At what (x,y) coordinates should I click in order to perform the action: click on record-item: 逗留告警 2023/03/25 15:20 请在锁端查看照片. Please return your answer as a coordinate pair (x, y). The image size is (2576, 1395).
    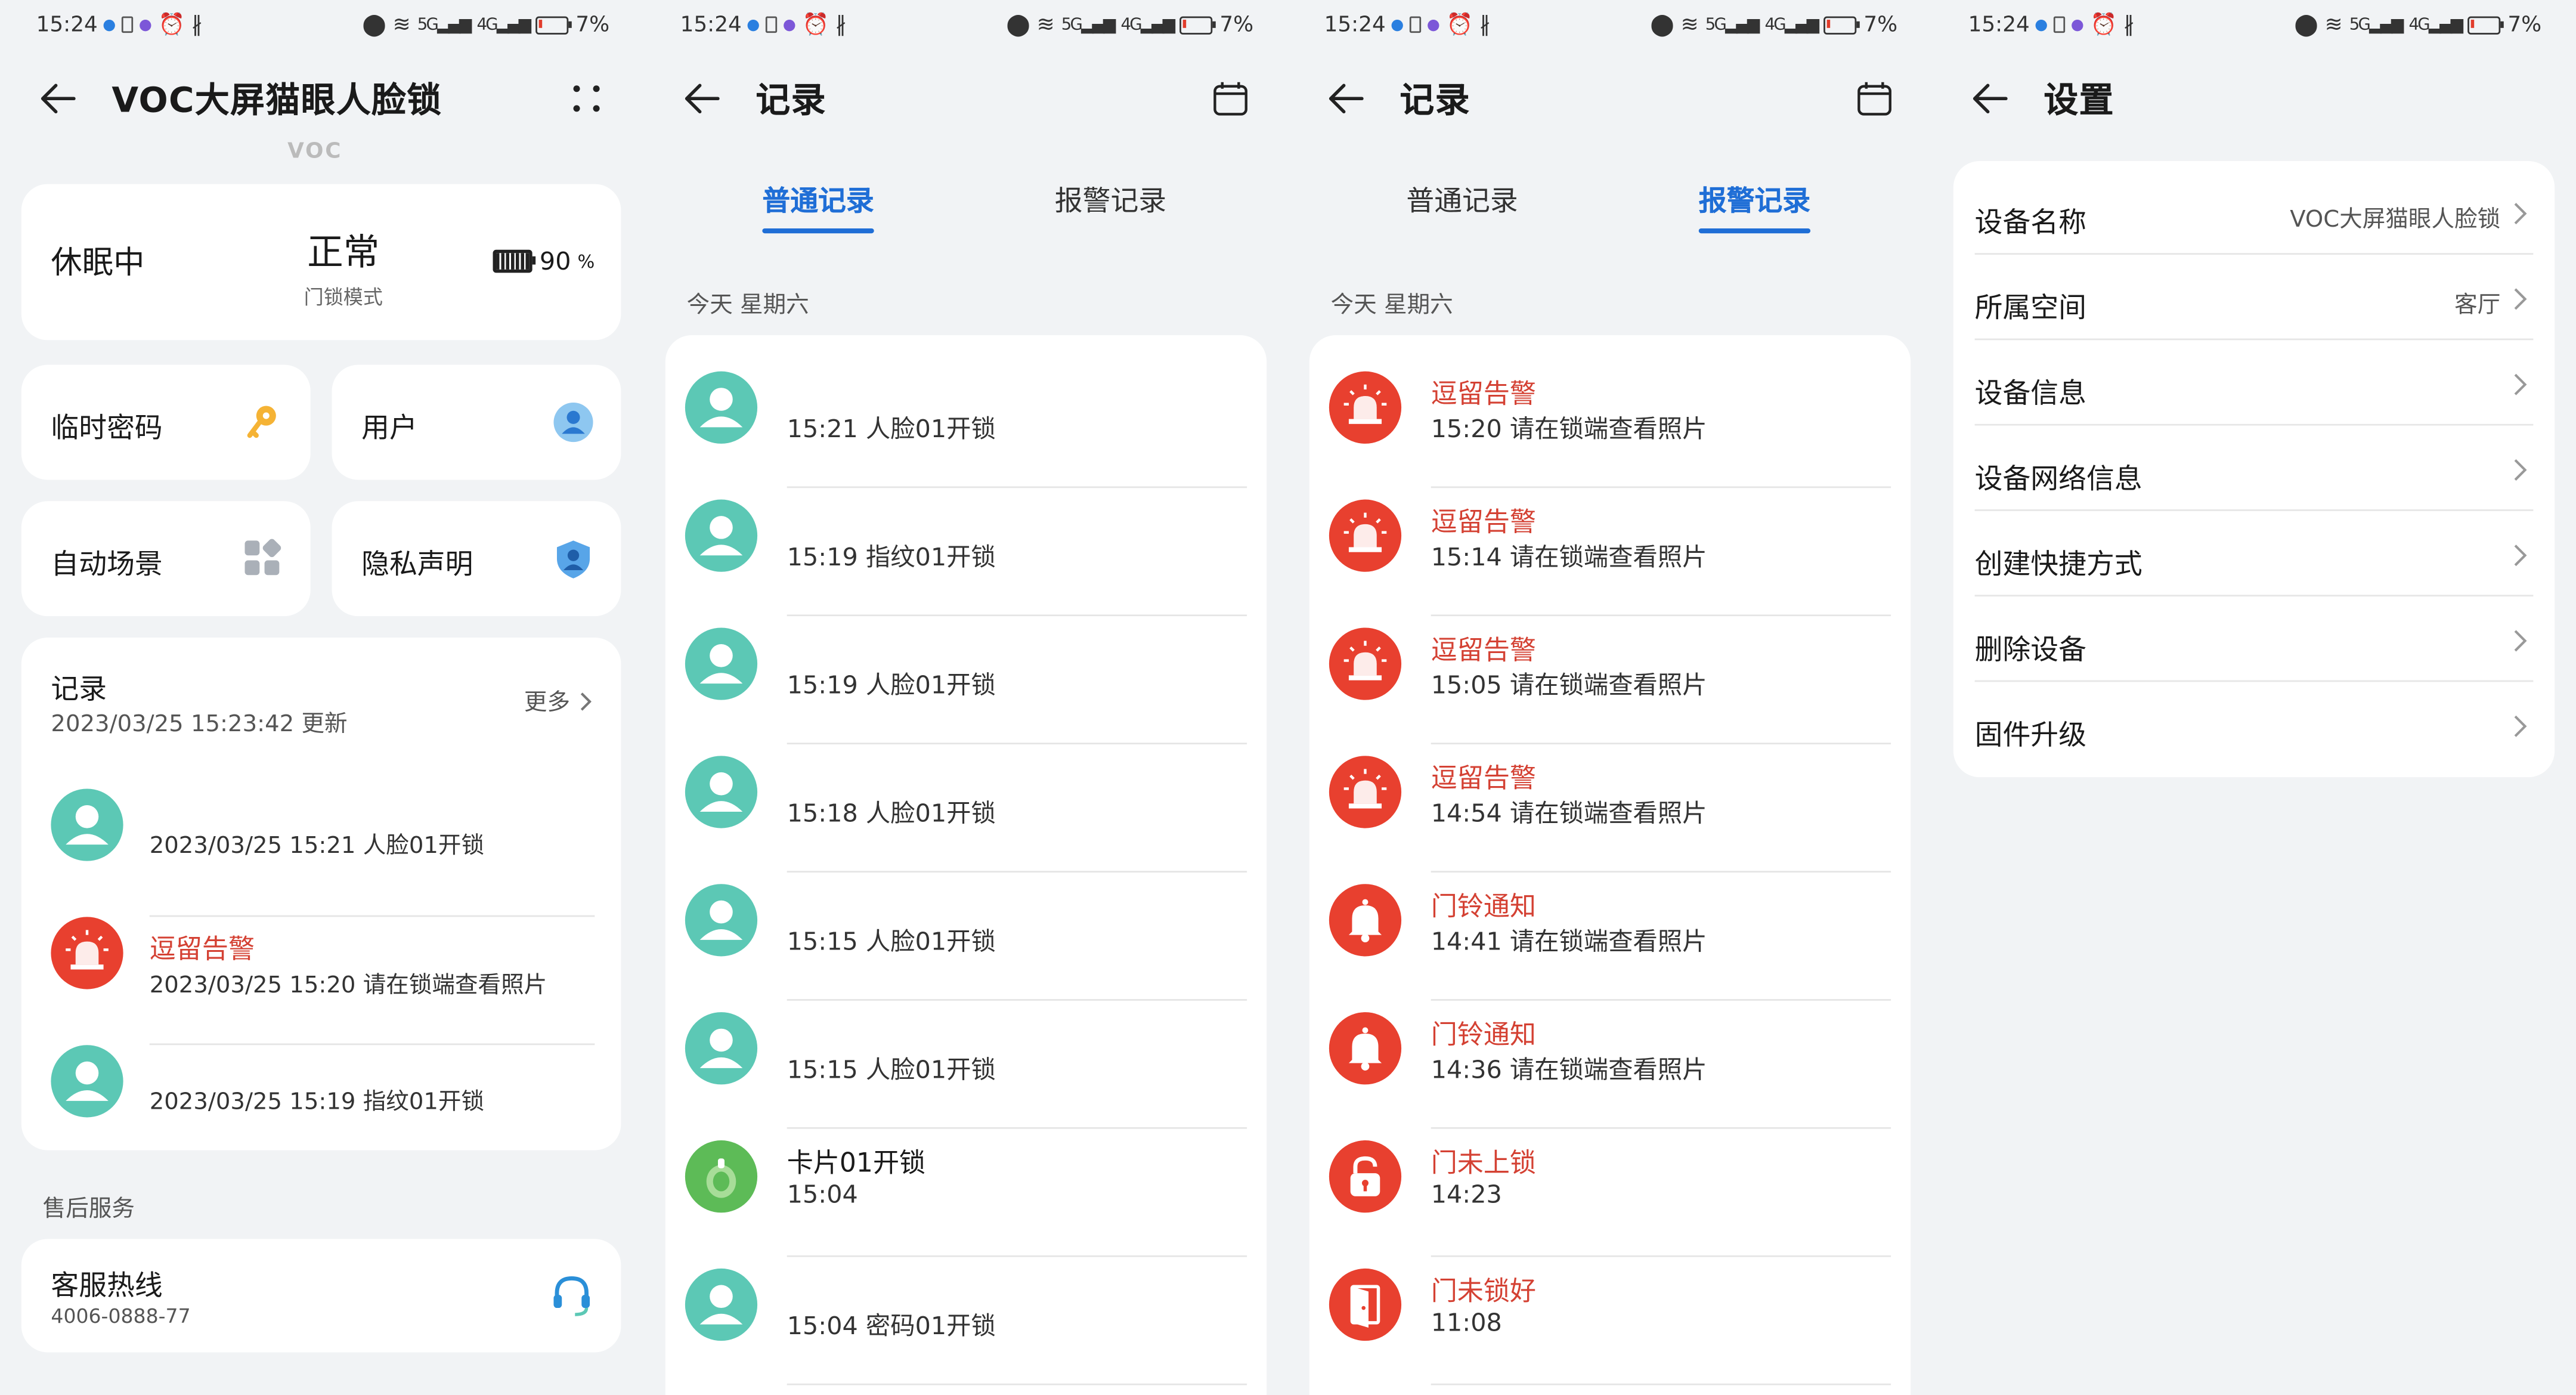
    Looking at the image, I should click on (323, 981).